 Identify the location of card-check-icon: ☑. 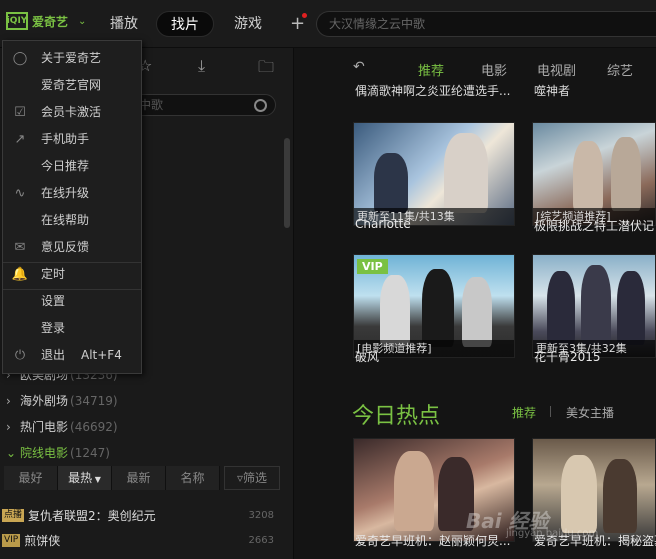
(20, 112).